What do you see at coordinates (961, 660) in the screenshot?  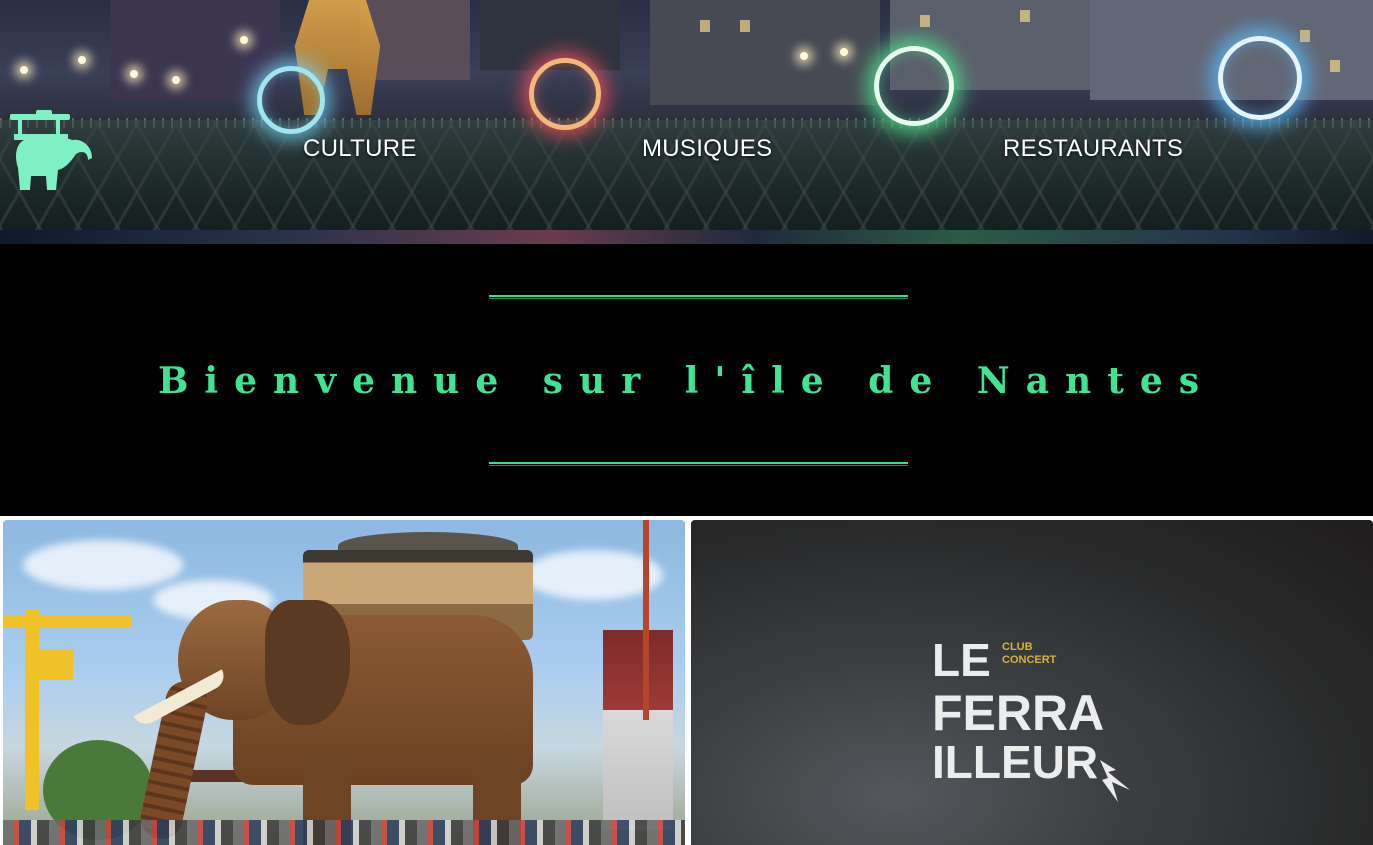 I see `logo-line1: LE` at bounding box center [961, 660].